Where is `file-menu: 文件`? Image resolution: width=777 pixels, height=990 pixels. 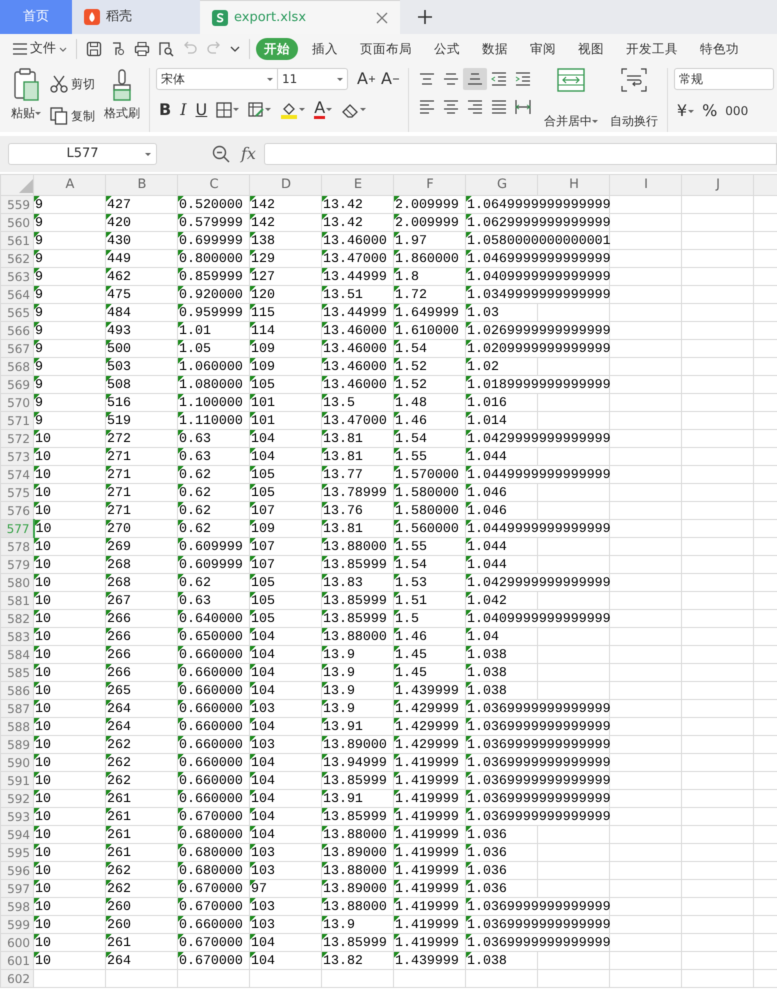 file-menu: 文件 is located at coordinates (40, 49).